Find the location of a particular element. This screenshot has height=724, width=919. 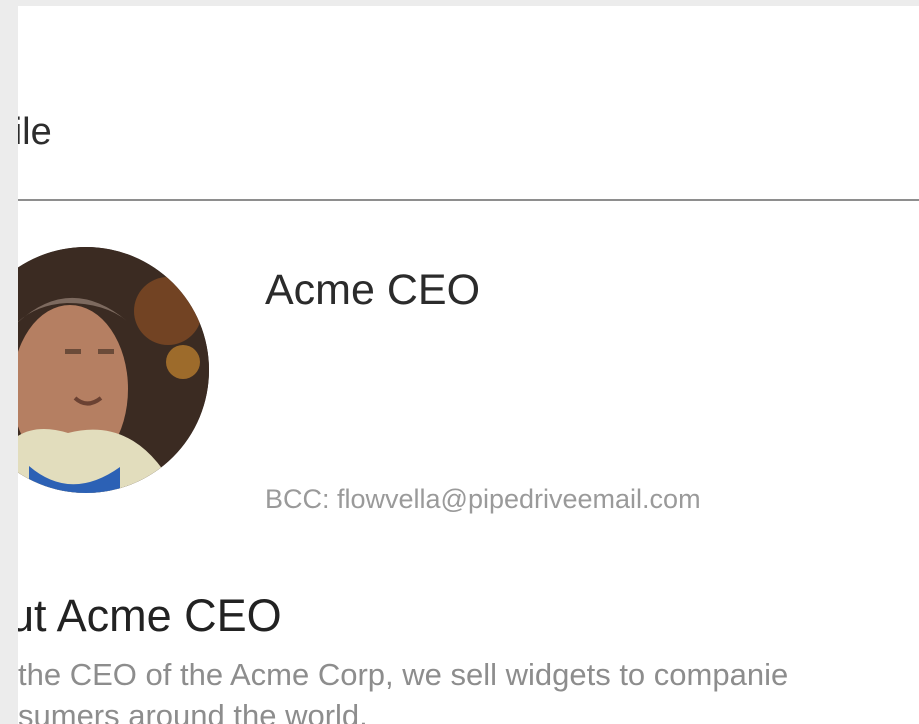

about-line: sumers around the world. is located at coordinates (193, 711).